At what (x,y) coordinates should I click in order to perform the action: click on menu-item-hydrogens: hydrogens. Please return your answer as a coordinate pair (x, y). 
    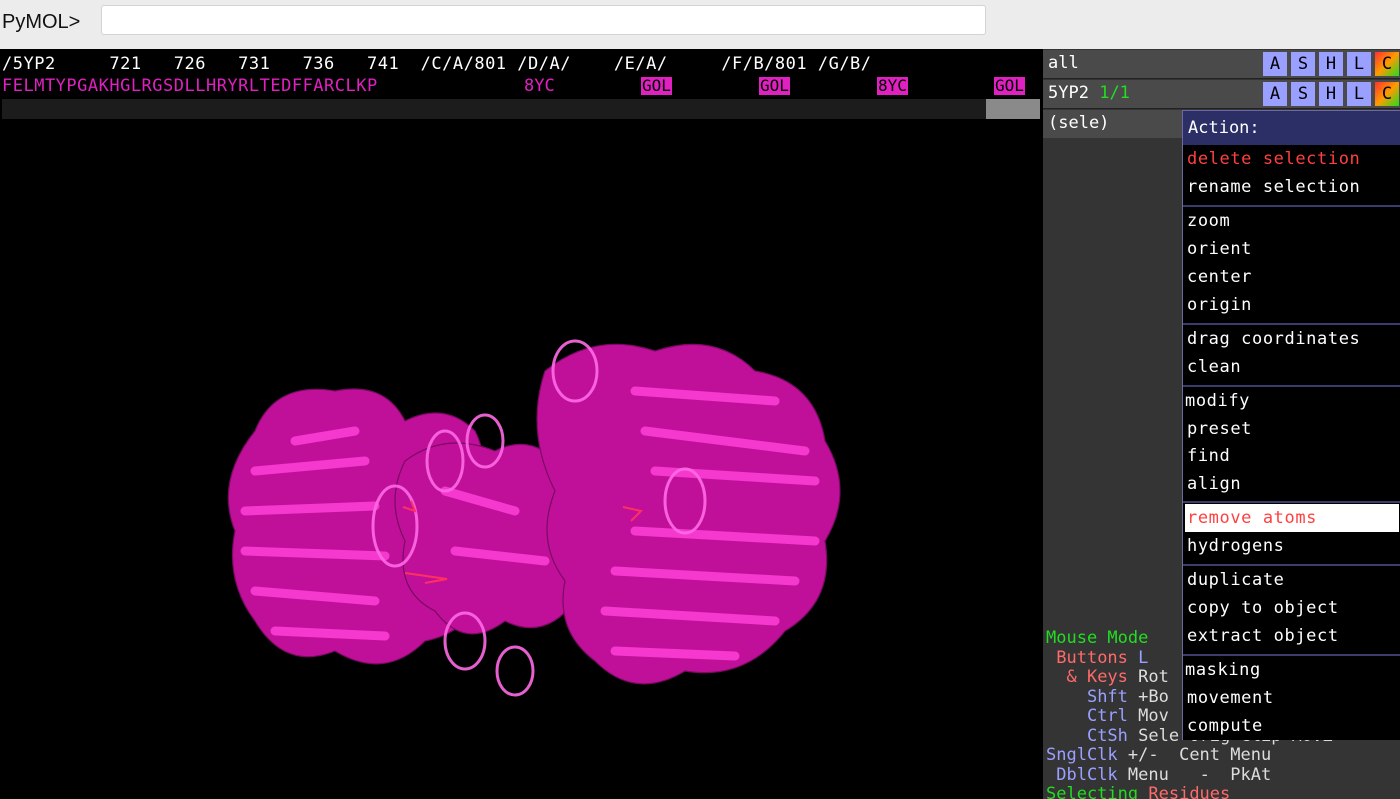
    Looking at the image, I should click on (1236, 546).